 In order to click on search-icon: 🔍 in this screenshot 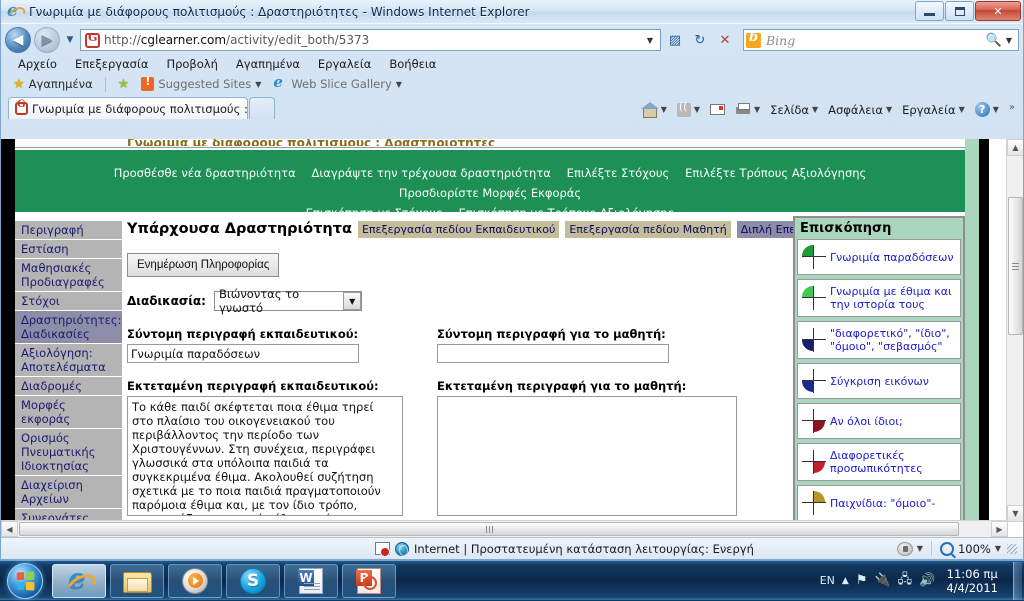, I will do `click(994, 40)`.